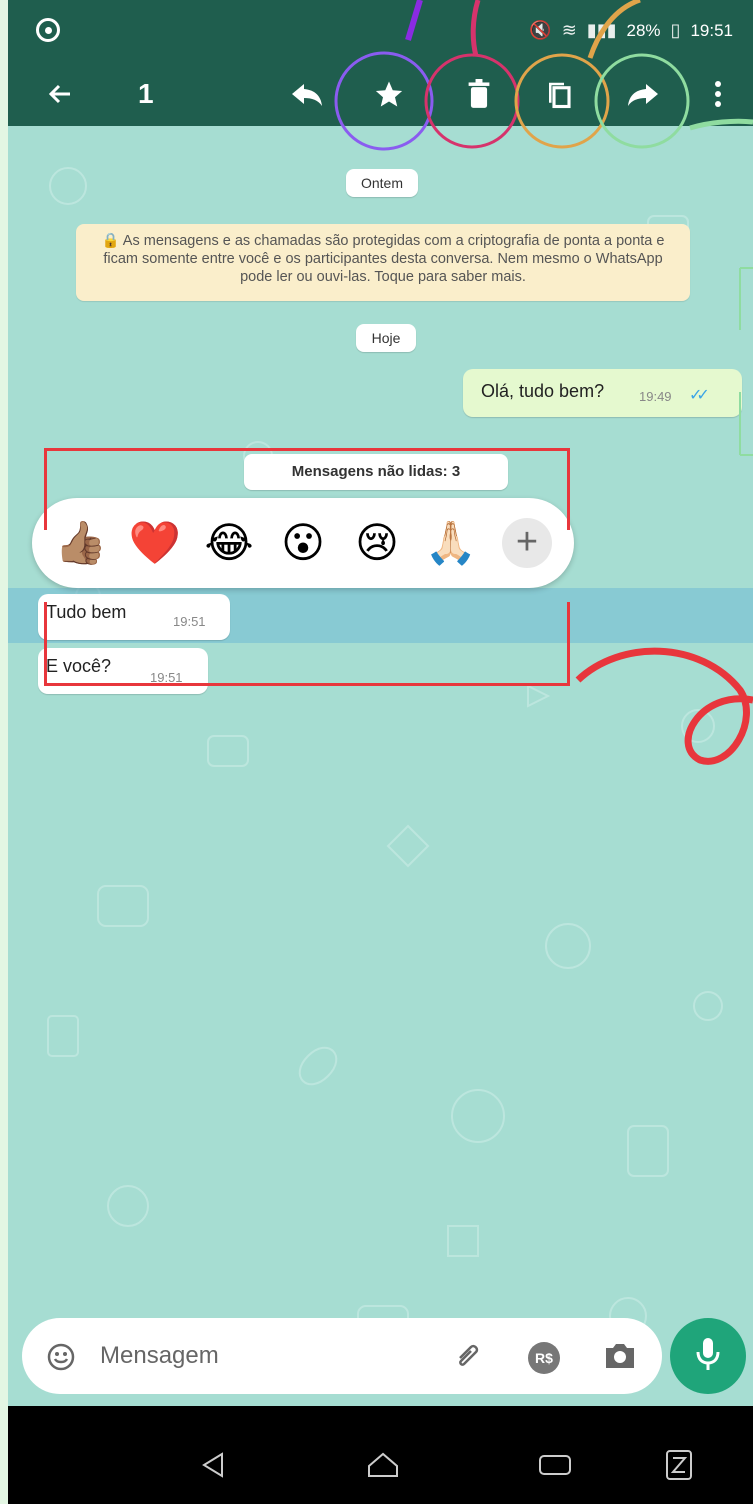 The image size is (753, 1504). Describe the element at coordinates (382, 183) in the screenshot. I see `date-divider-yesterday: Ontem` at that location.